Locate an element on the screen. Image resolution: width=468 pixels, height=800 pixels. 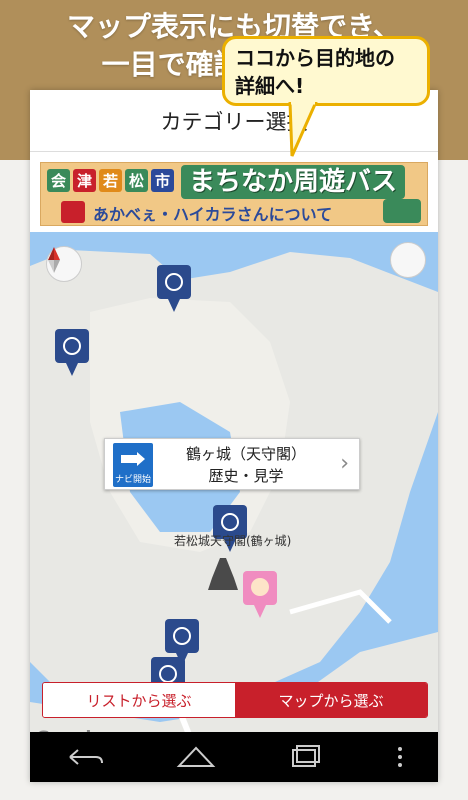
android-nav-bar is located at coordinates (234, 757).